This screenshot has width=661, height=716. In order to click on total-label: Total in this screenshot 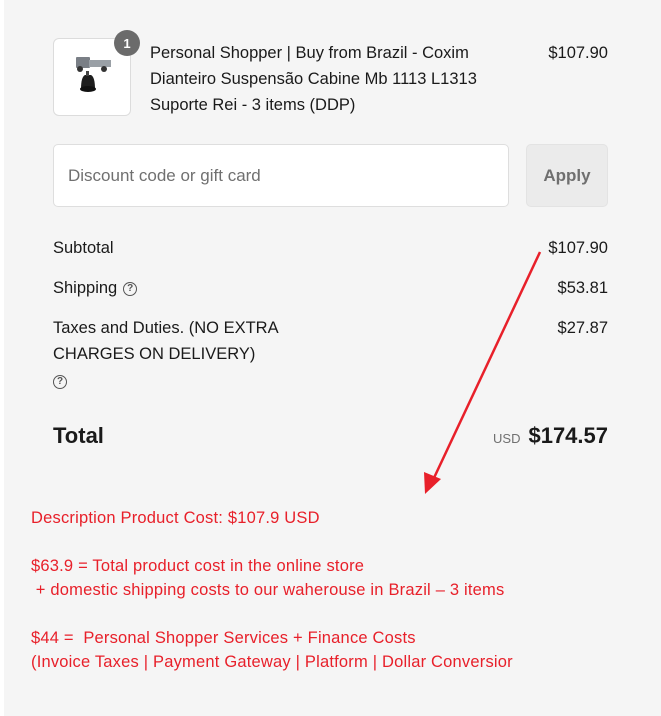, I will do `click(78, 435)`.